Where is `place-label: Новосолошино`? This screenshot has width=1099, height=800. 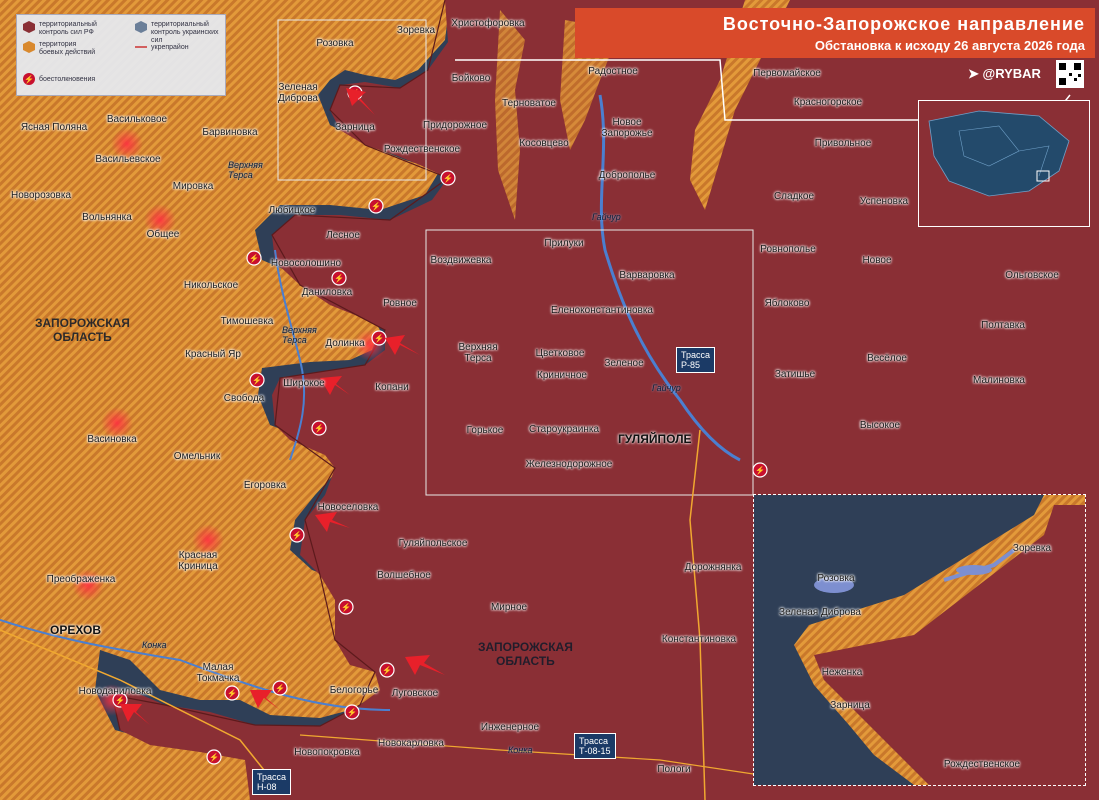
place-label: Новосолошино is located at coordinates (306, 263).